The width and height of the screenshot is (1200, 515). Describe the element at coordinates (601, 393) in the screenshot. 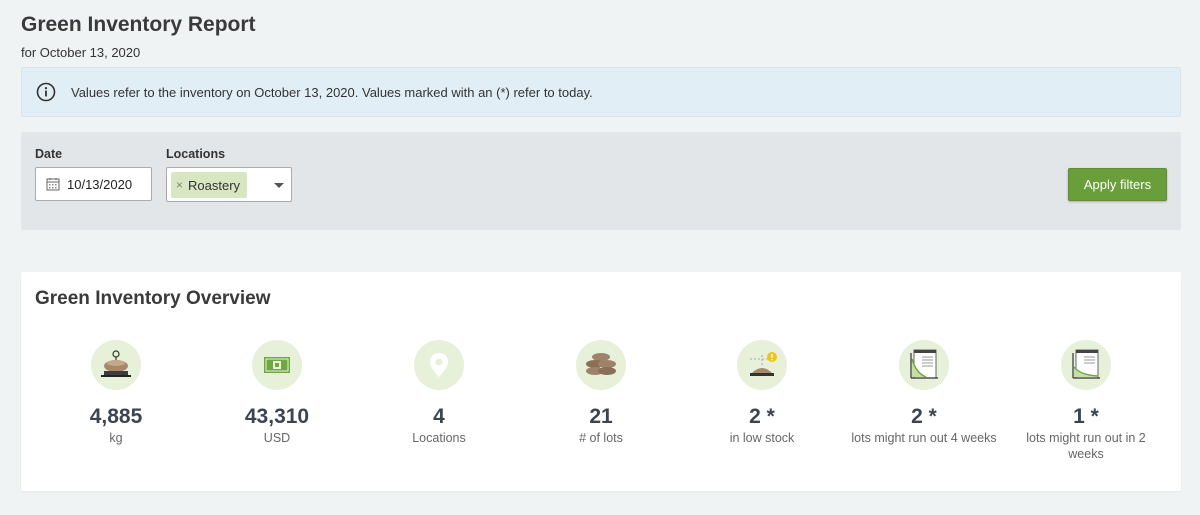

I see `stat-lots: 21 # of lots` at that location.